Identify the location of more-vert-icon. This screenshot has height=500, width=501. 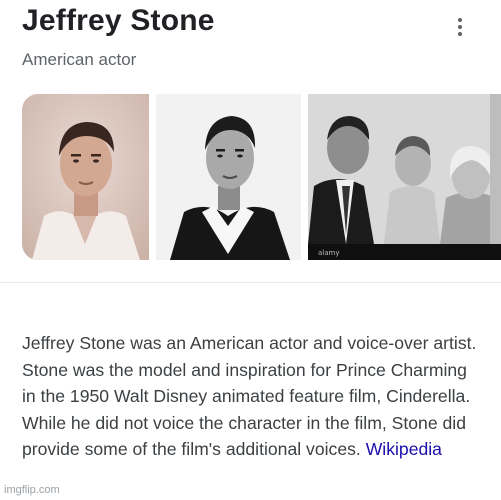
(460, 20).